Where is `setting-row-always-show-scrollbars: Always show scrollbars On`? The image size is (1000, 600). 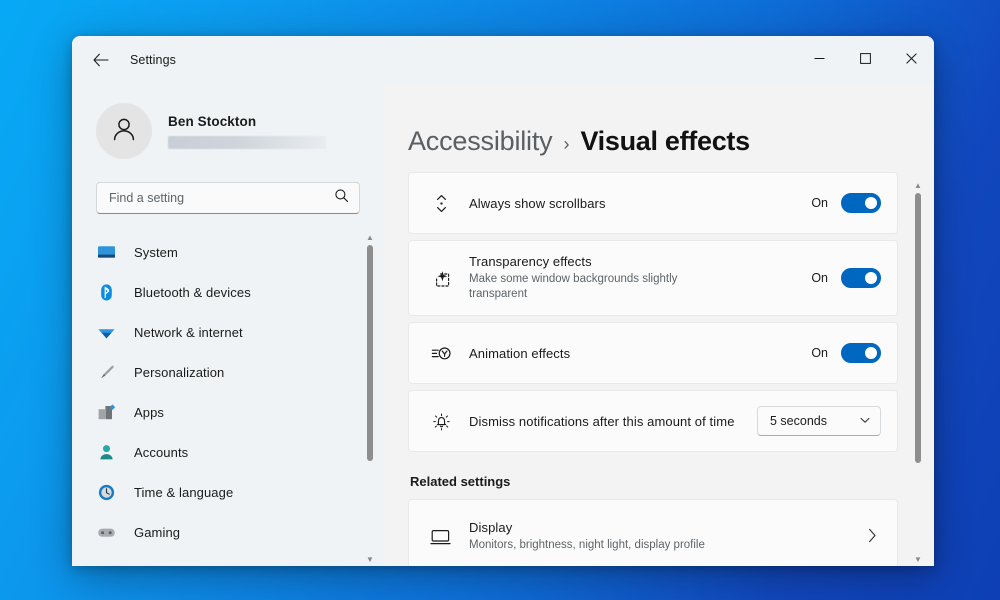 setting-row-always-show-scrollbars: Always show scrollbars On is located at coordinates (653, 203).